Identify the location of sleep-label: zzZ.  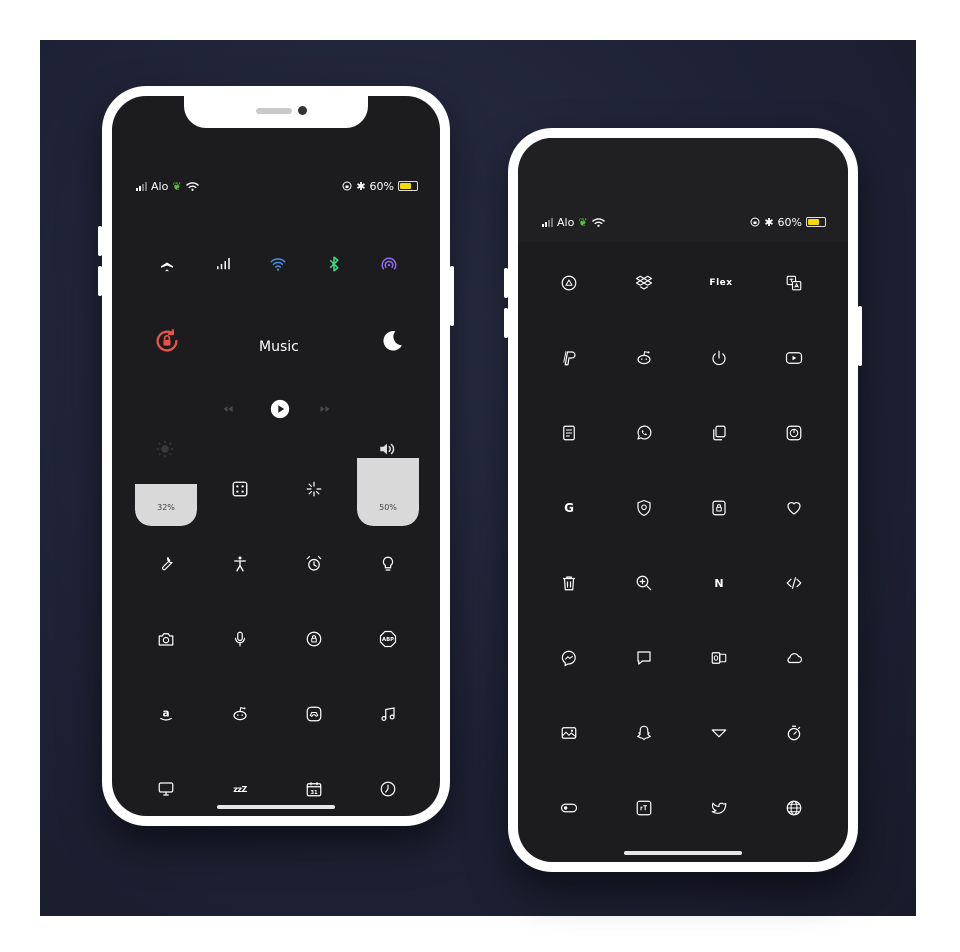
(240, 789).